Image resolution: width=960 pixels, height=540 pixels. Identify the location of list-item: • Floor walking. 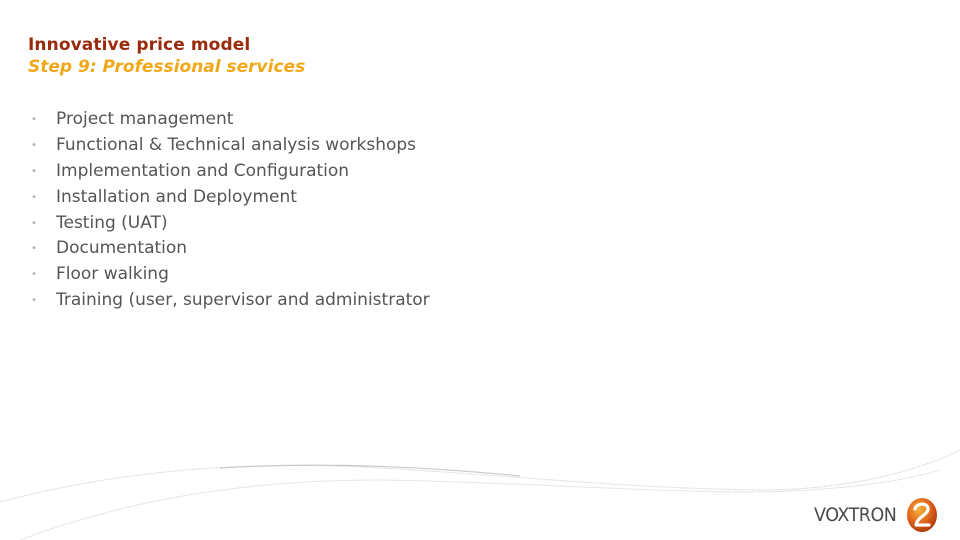
(229, 275).